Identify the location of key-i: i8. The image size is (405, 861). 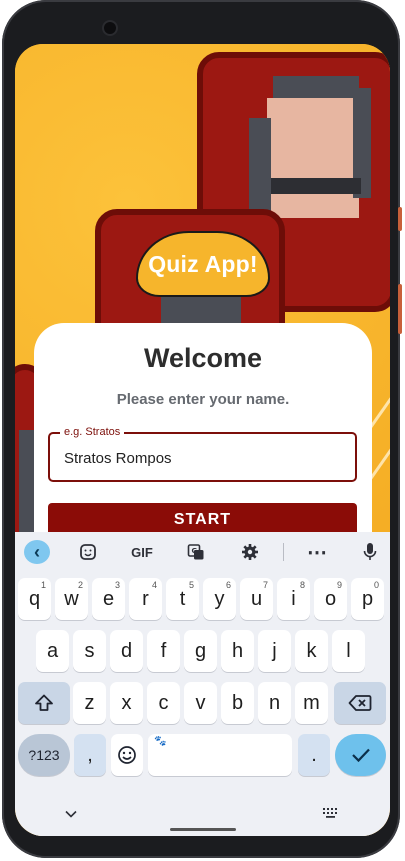
(293, 599).